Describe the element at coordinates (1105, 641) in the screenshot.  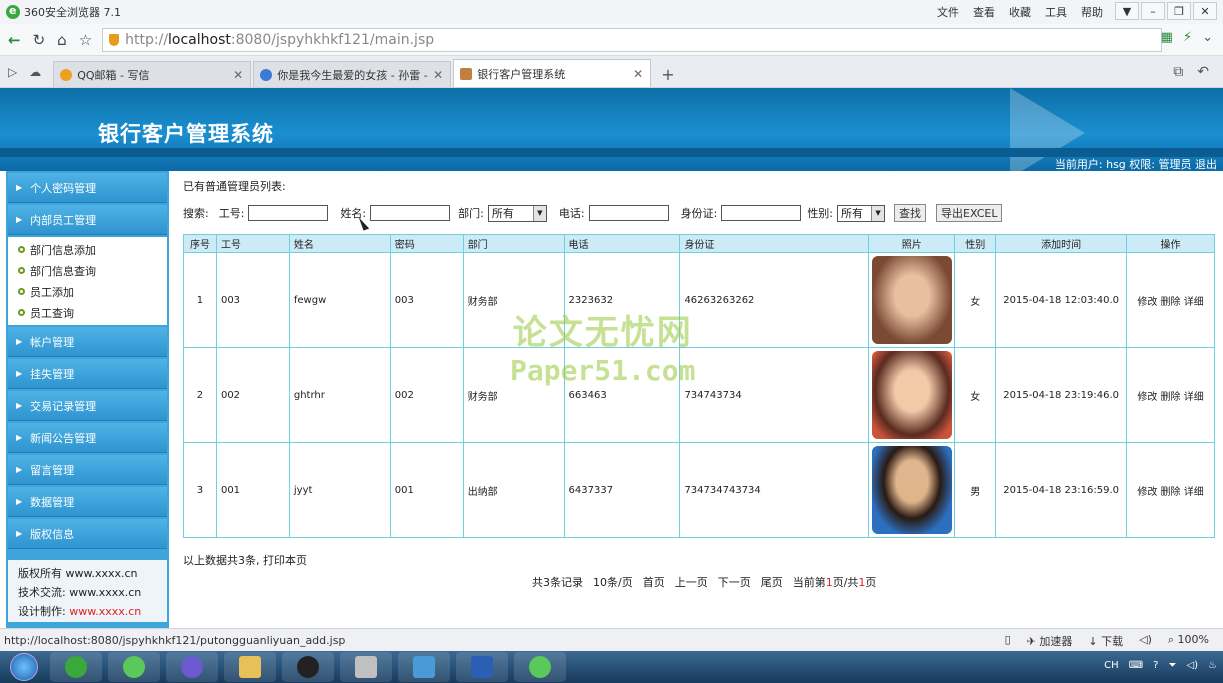
I see `download-tool: ↓ 下载` at that location.